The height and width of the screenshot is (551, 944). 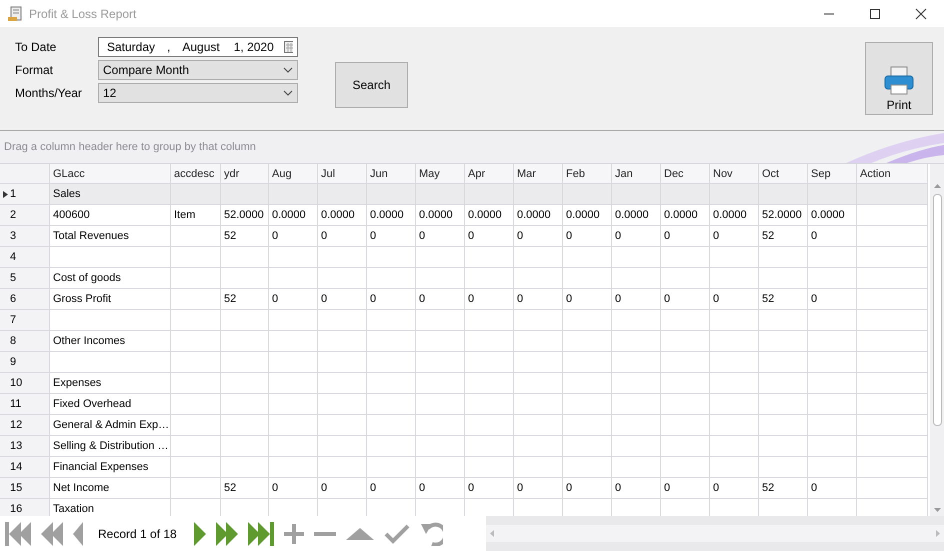 I want to click on dropdown: Compare Month, so click(x=198, y=70).